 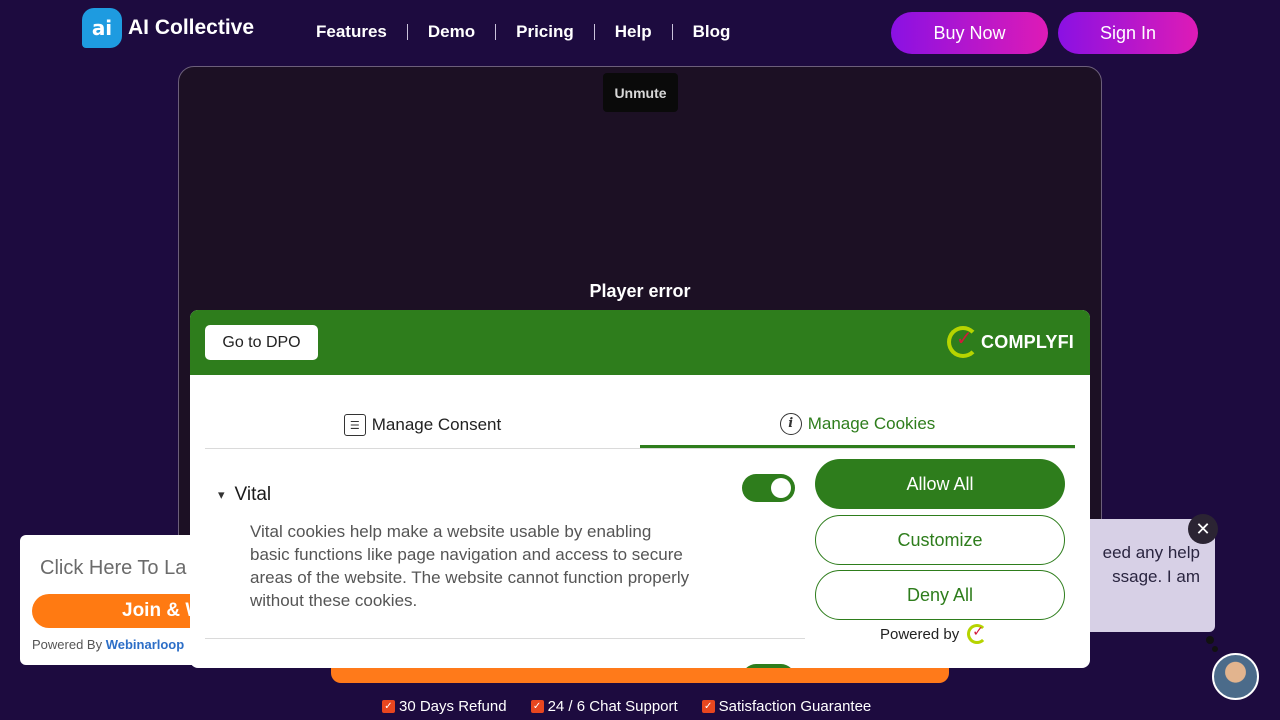 I want to click on guarantee-label: 24 / 6 Chat Support, so click(x=612, y=706).